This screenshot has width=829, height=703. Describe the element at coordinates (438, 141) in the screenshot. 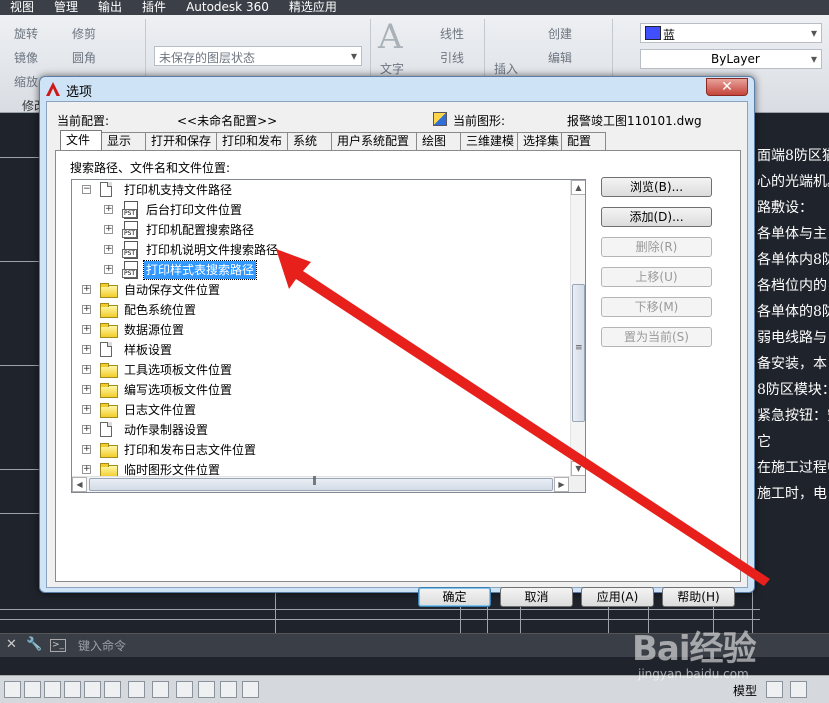

I see `tab-6: 绘图` at that location.